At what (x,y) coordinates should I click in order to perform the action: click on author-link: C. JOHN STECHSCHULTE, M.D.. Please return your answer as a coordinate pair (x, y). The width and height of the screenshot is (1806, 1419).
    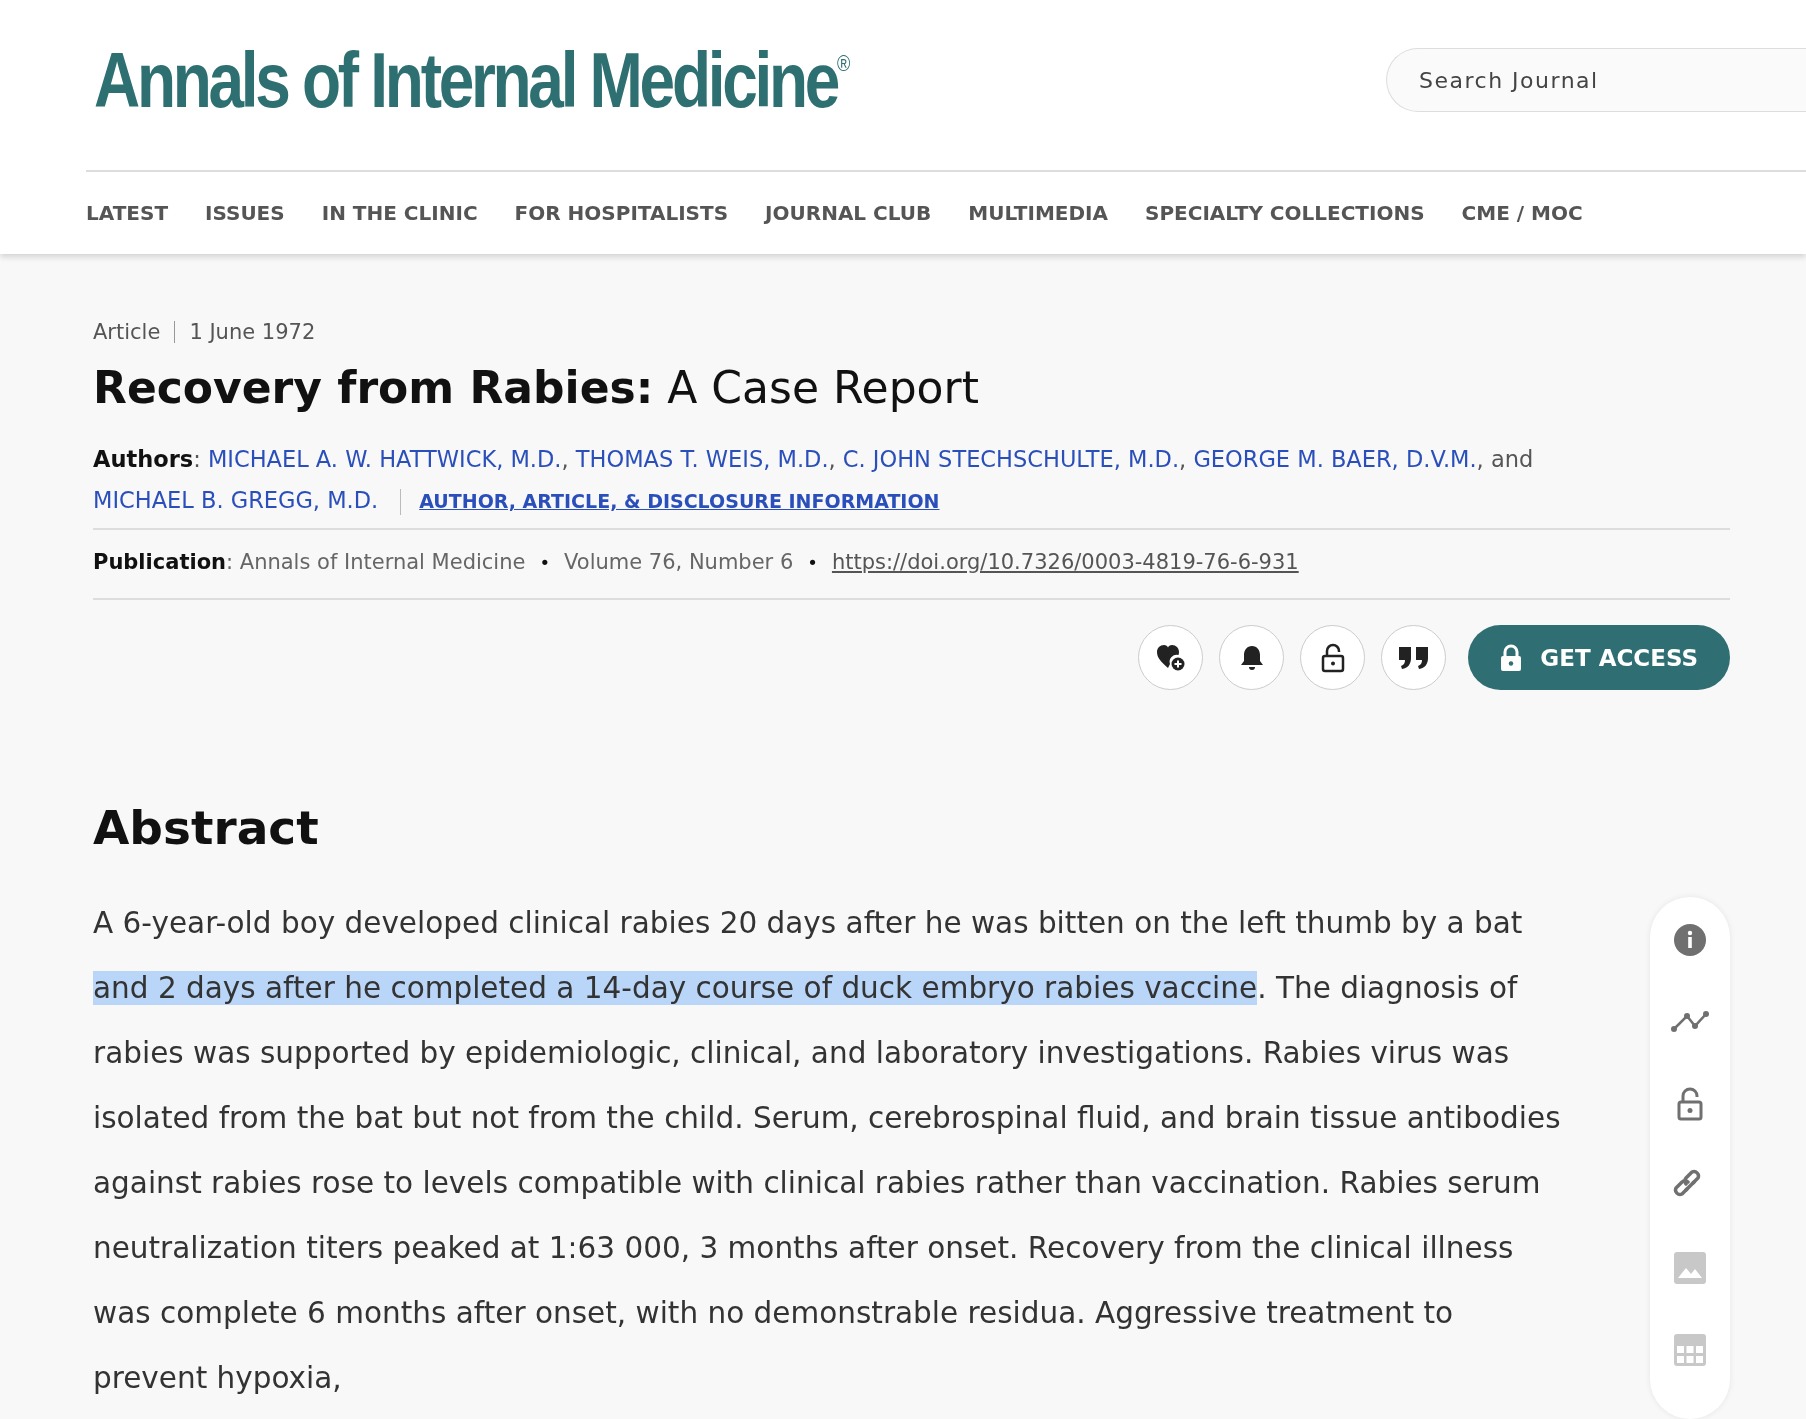
    Looking at the image, I should click on (1011, 459).